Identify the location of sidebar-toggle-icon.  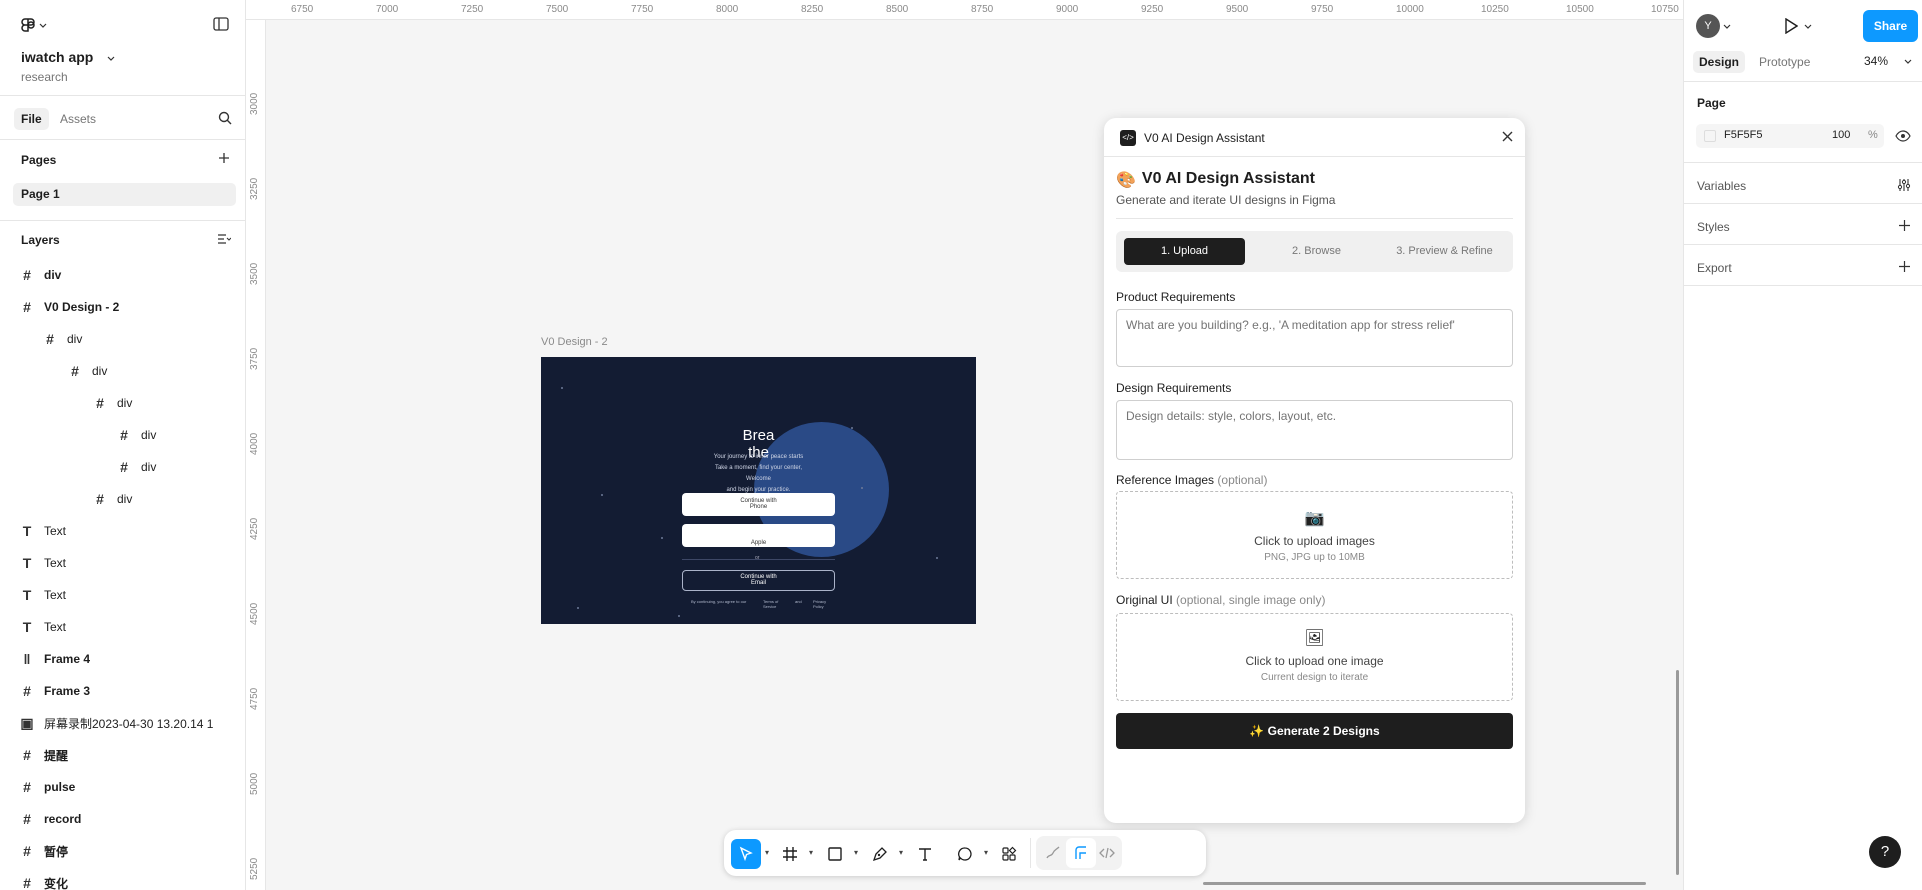
(221, 24).